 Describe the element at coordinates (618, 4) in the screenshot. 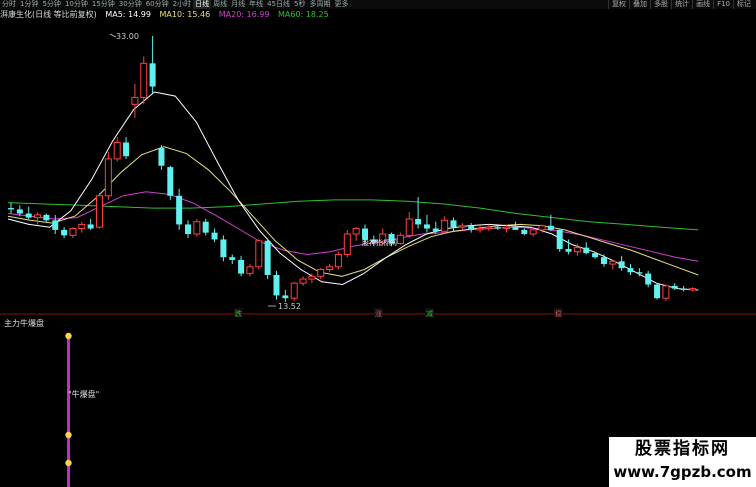

I see `tool-button: 复权` at that location.